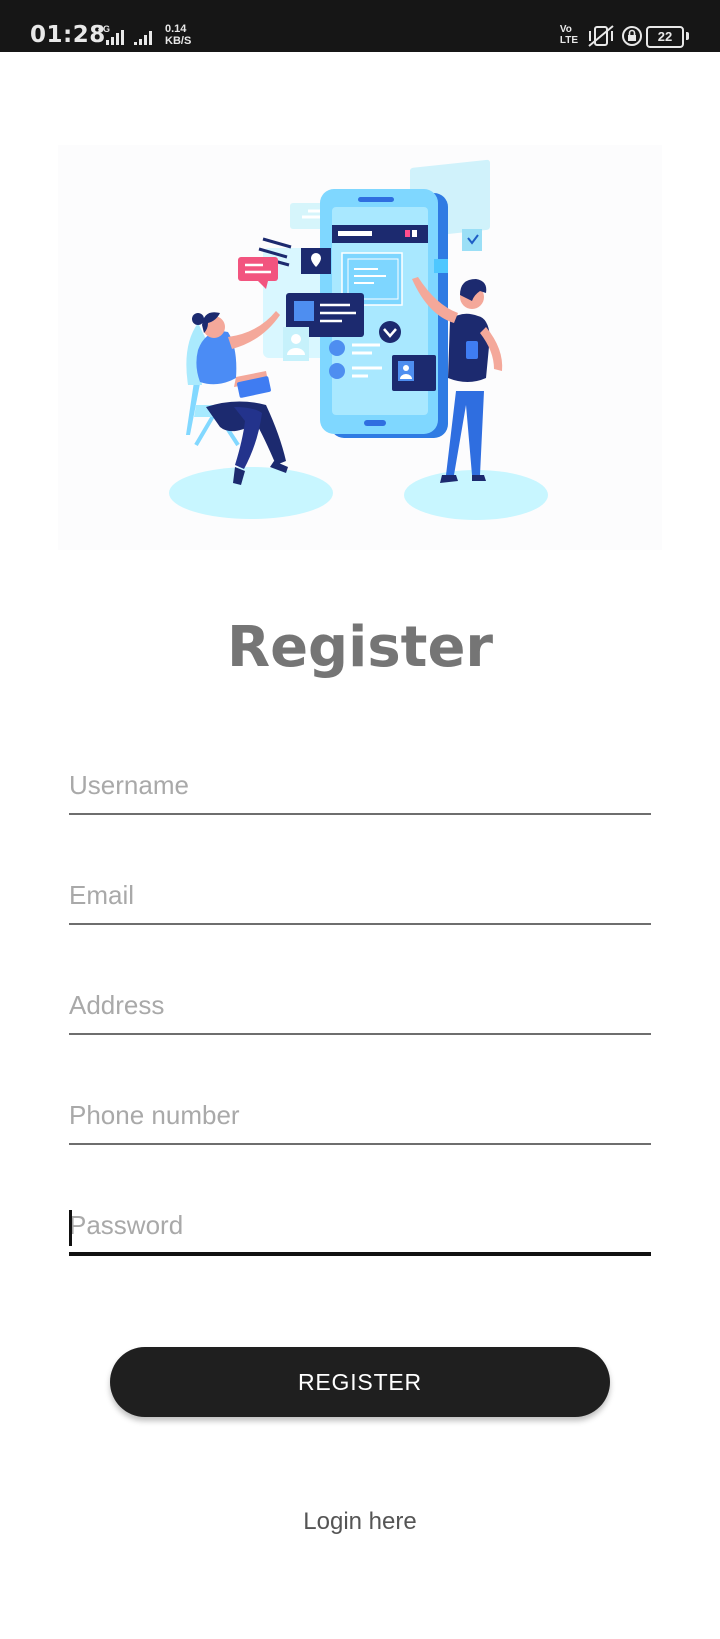  Describe the element at coordinates (687, 36) in the screenshot. I see `battery-tip` at that location.